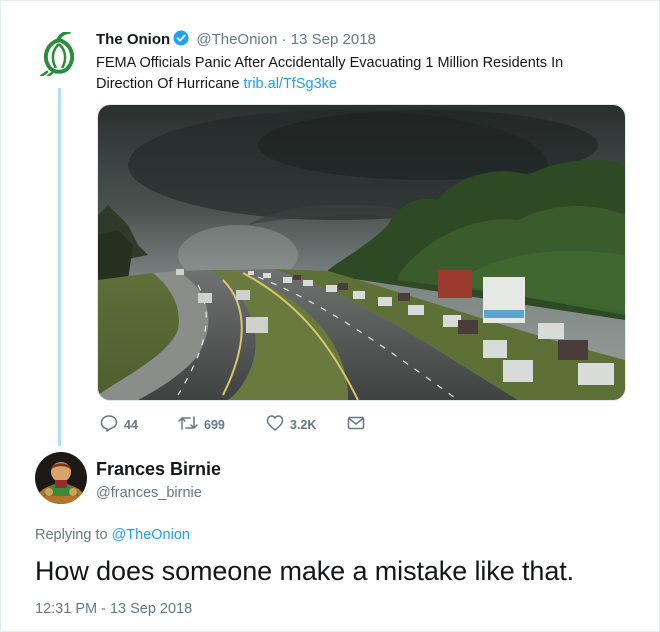  I want to click on verified-badge-icon, so click(181, 40).